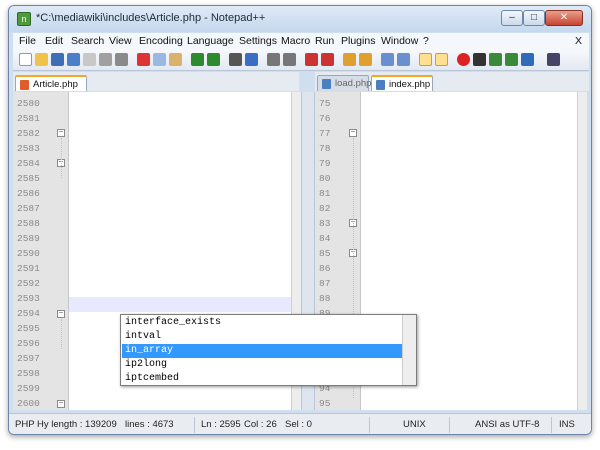 This screenshot has height=450, width=600. Describe the element at coordinates (197, 59) in the screenshot. I see `undo-icon` at that location.